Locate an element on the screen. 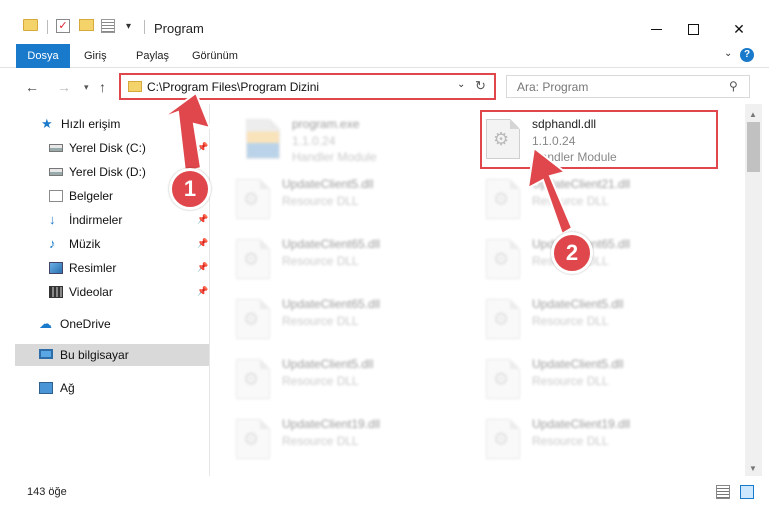  maximize-button is located at coordinates (693, 29).